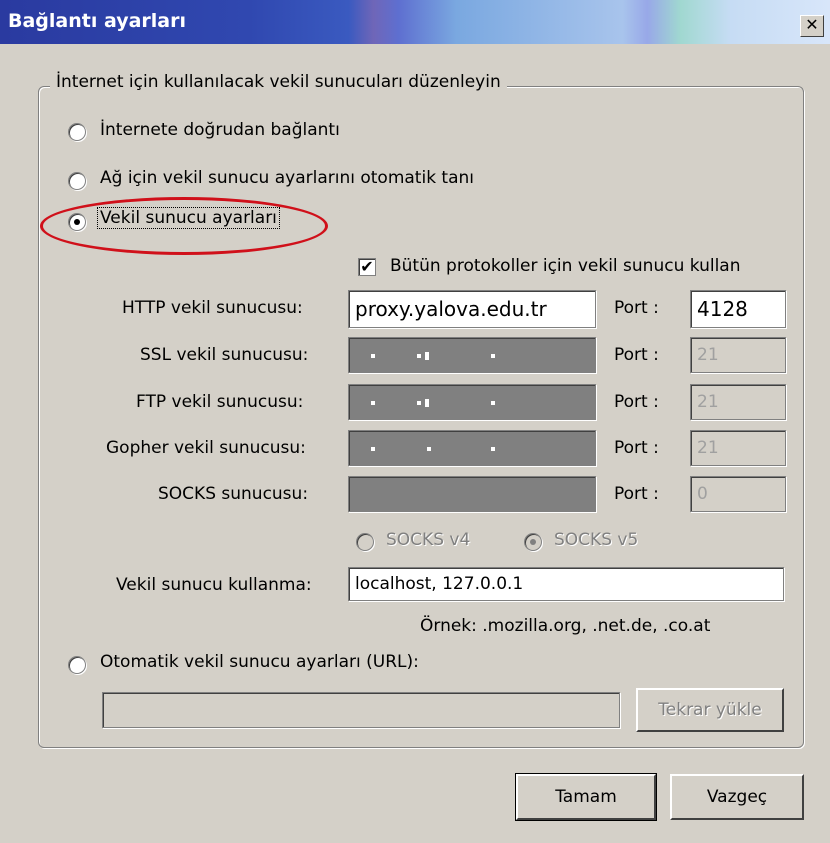  I want to click on gopher-port-label: Port :, so click(636, 448).